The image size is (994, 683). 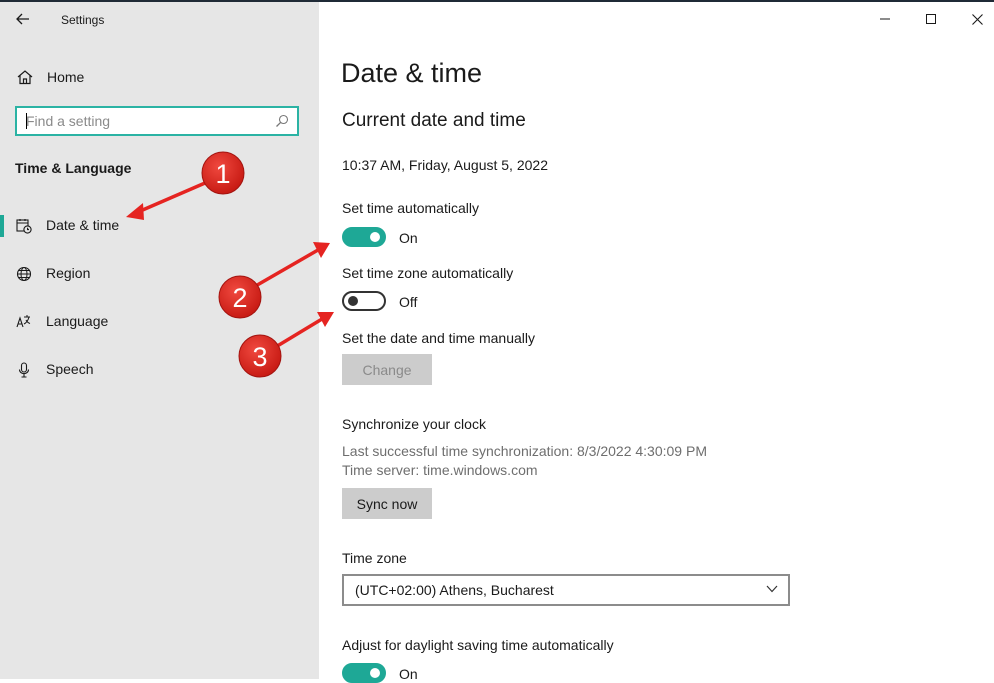 What do you see at coordinates (282, 121) in the screenshot?
I see `search-icon` at bounding box center [282, 121].